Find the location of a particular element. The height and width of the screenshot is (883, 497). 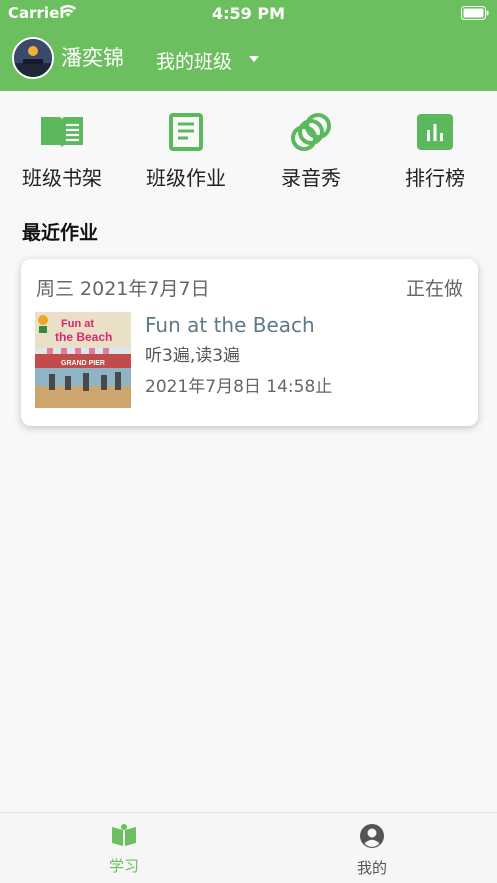

tab-bar: 学习 我的 is located at coordinates (248, 847).